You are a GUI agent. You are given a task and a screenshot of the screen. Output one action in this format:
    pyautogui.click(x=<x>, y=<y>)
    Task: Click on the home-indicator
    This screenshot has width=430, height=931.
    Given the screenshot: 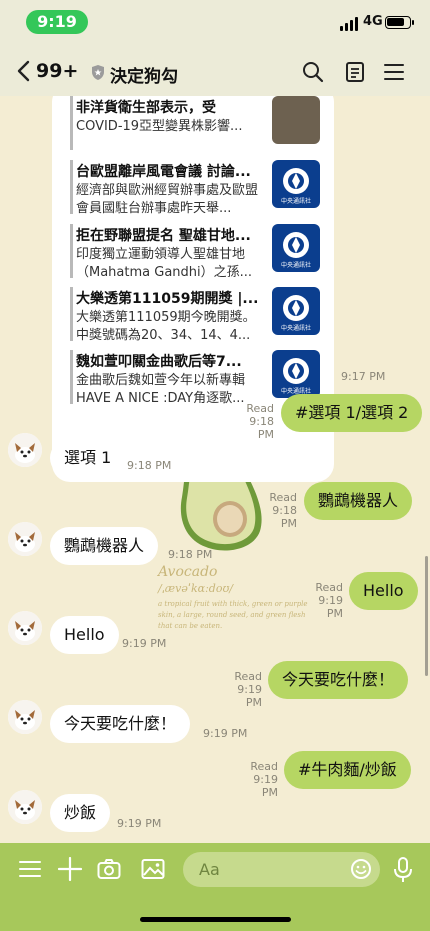 What is the action you would take?
    pyautogui.click(x=215, y=919)
    